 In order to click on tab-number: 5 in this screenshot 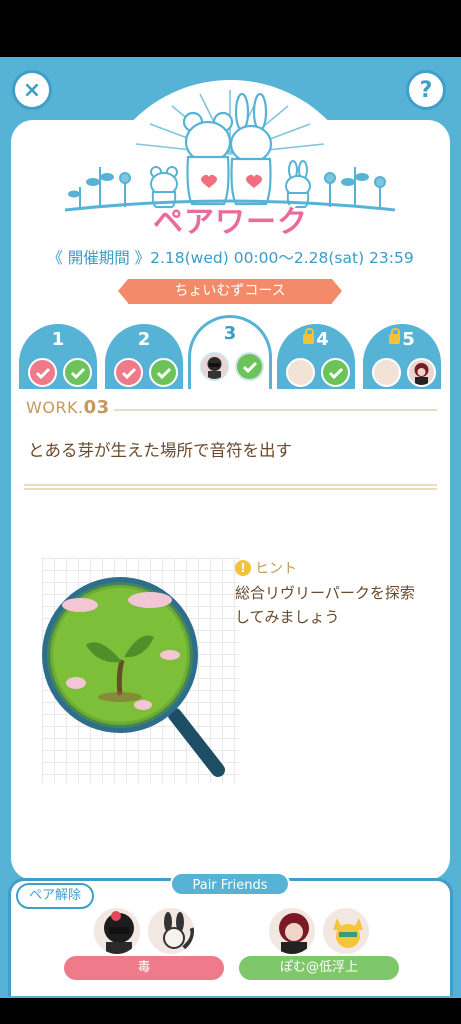, I will do `click(402, 339)`.